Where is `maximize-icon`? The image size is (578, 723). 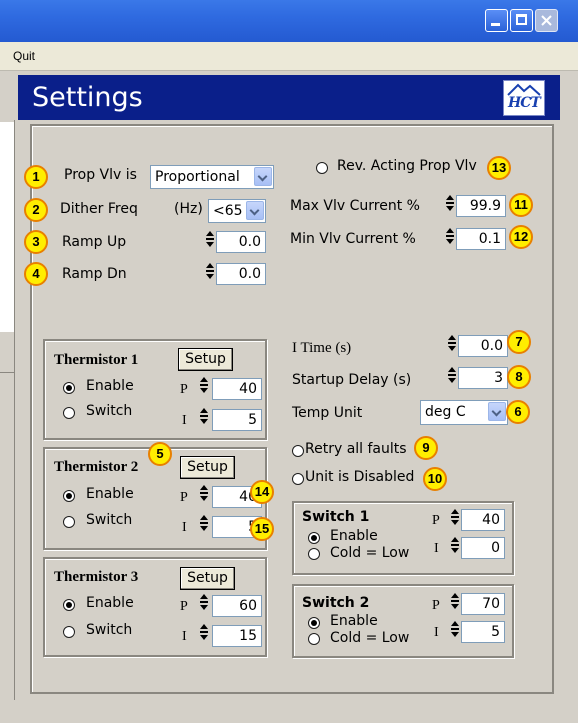 maximize-icon is located at coordinates (521, 19).